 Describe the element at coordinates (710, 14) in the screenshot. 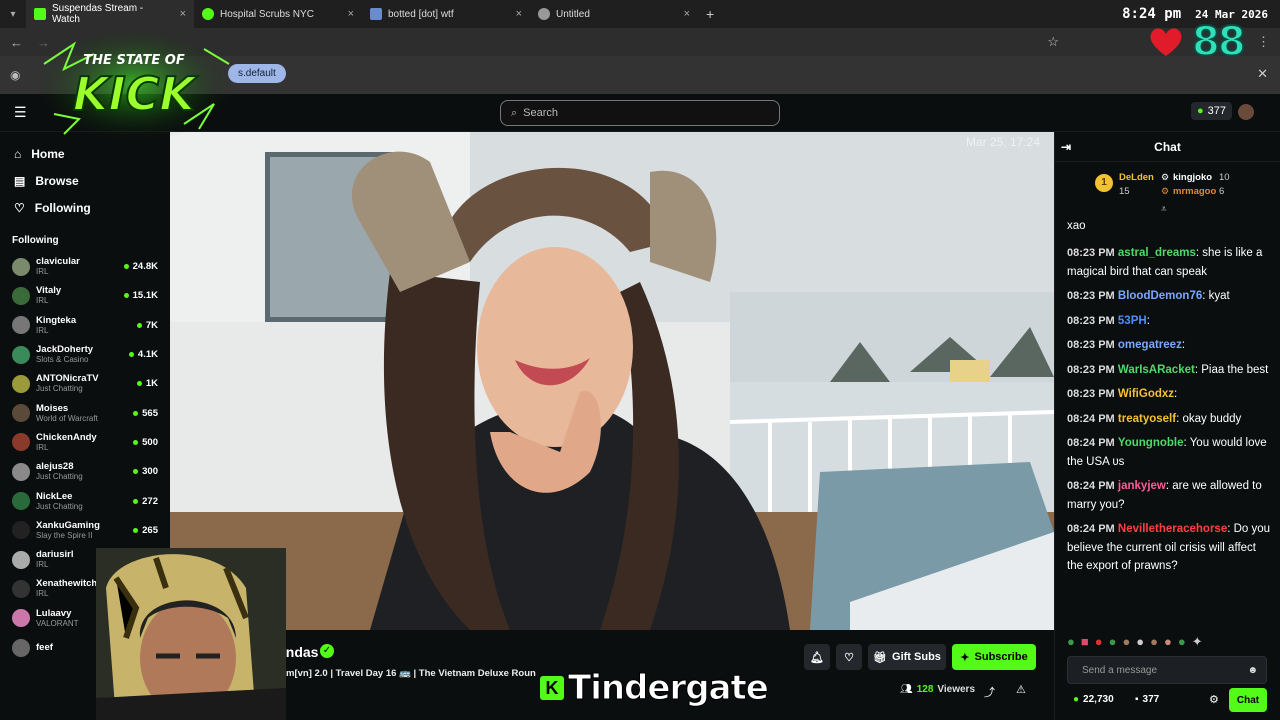

I see `new-tab-button: +` at that location.